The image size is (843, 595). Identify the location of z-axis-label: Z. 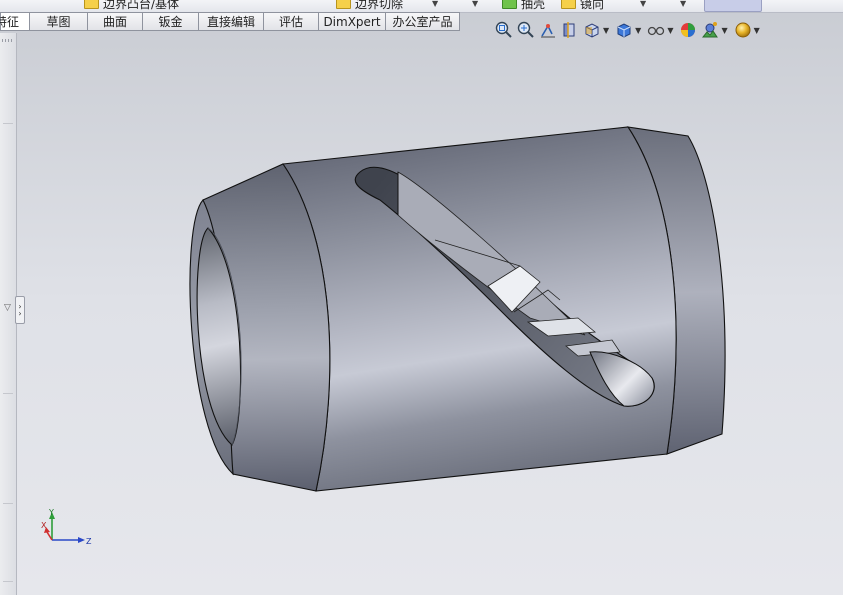
(89, 541).